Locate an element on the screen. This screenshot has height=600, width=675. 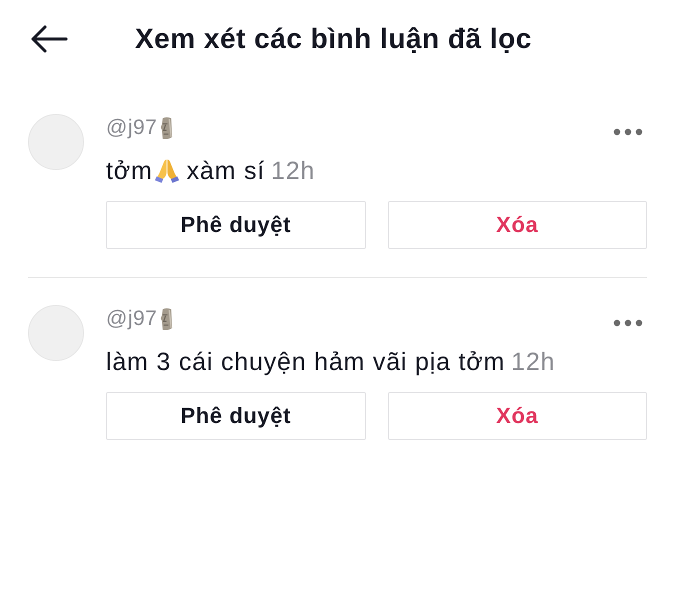
praying-hands-icon is located at coordinates (167, 171).